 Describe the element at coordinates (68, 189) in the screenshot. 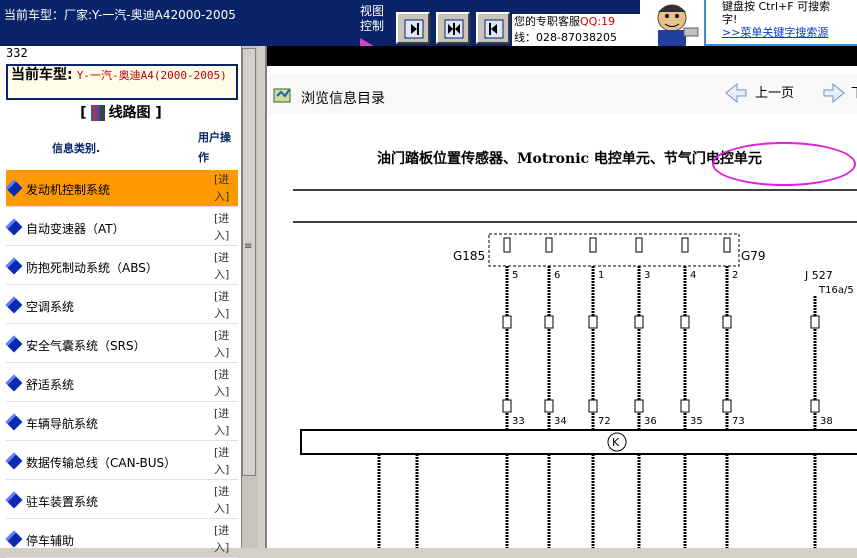

I see `category-name: 发动机控制系统` at that location.